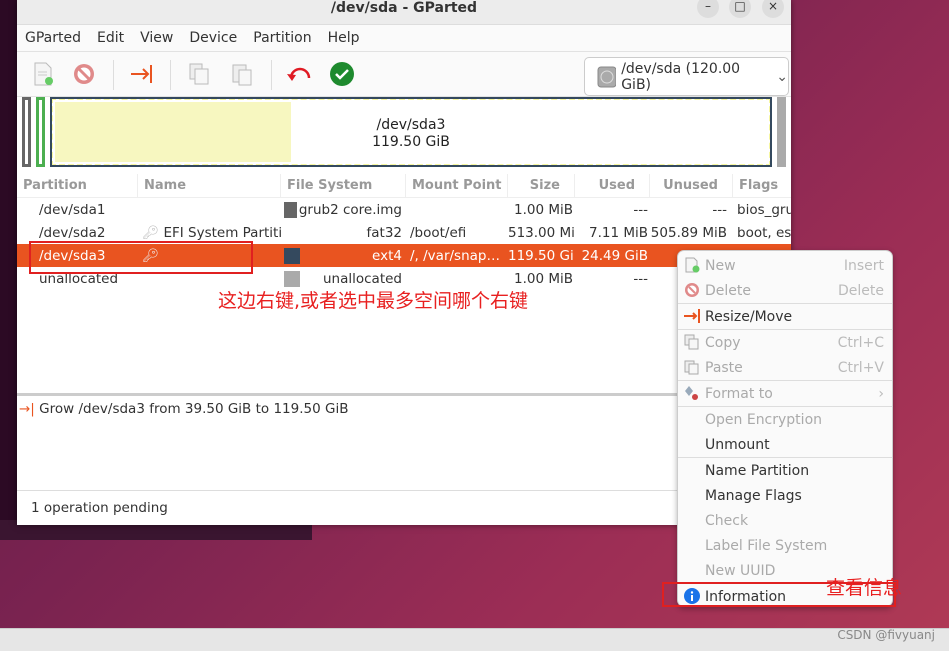 The image size is (949, 651). I want to click on menu-item-name-partition: Name Partition, so click(785, 470).